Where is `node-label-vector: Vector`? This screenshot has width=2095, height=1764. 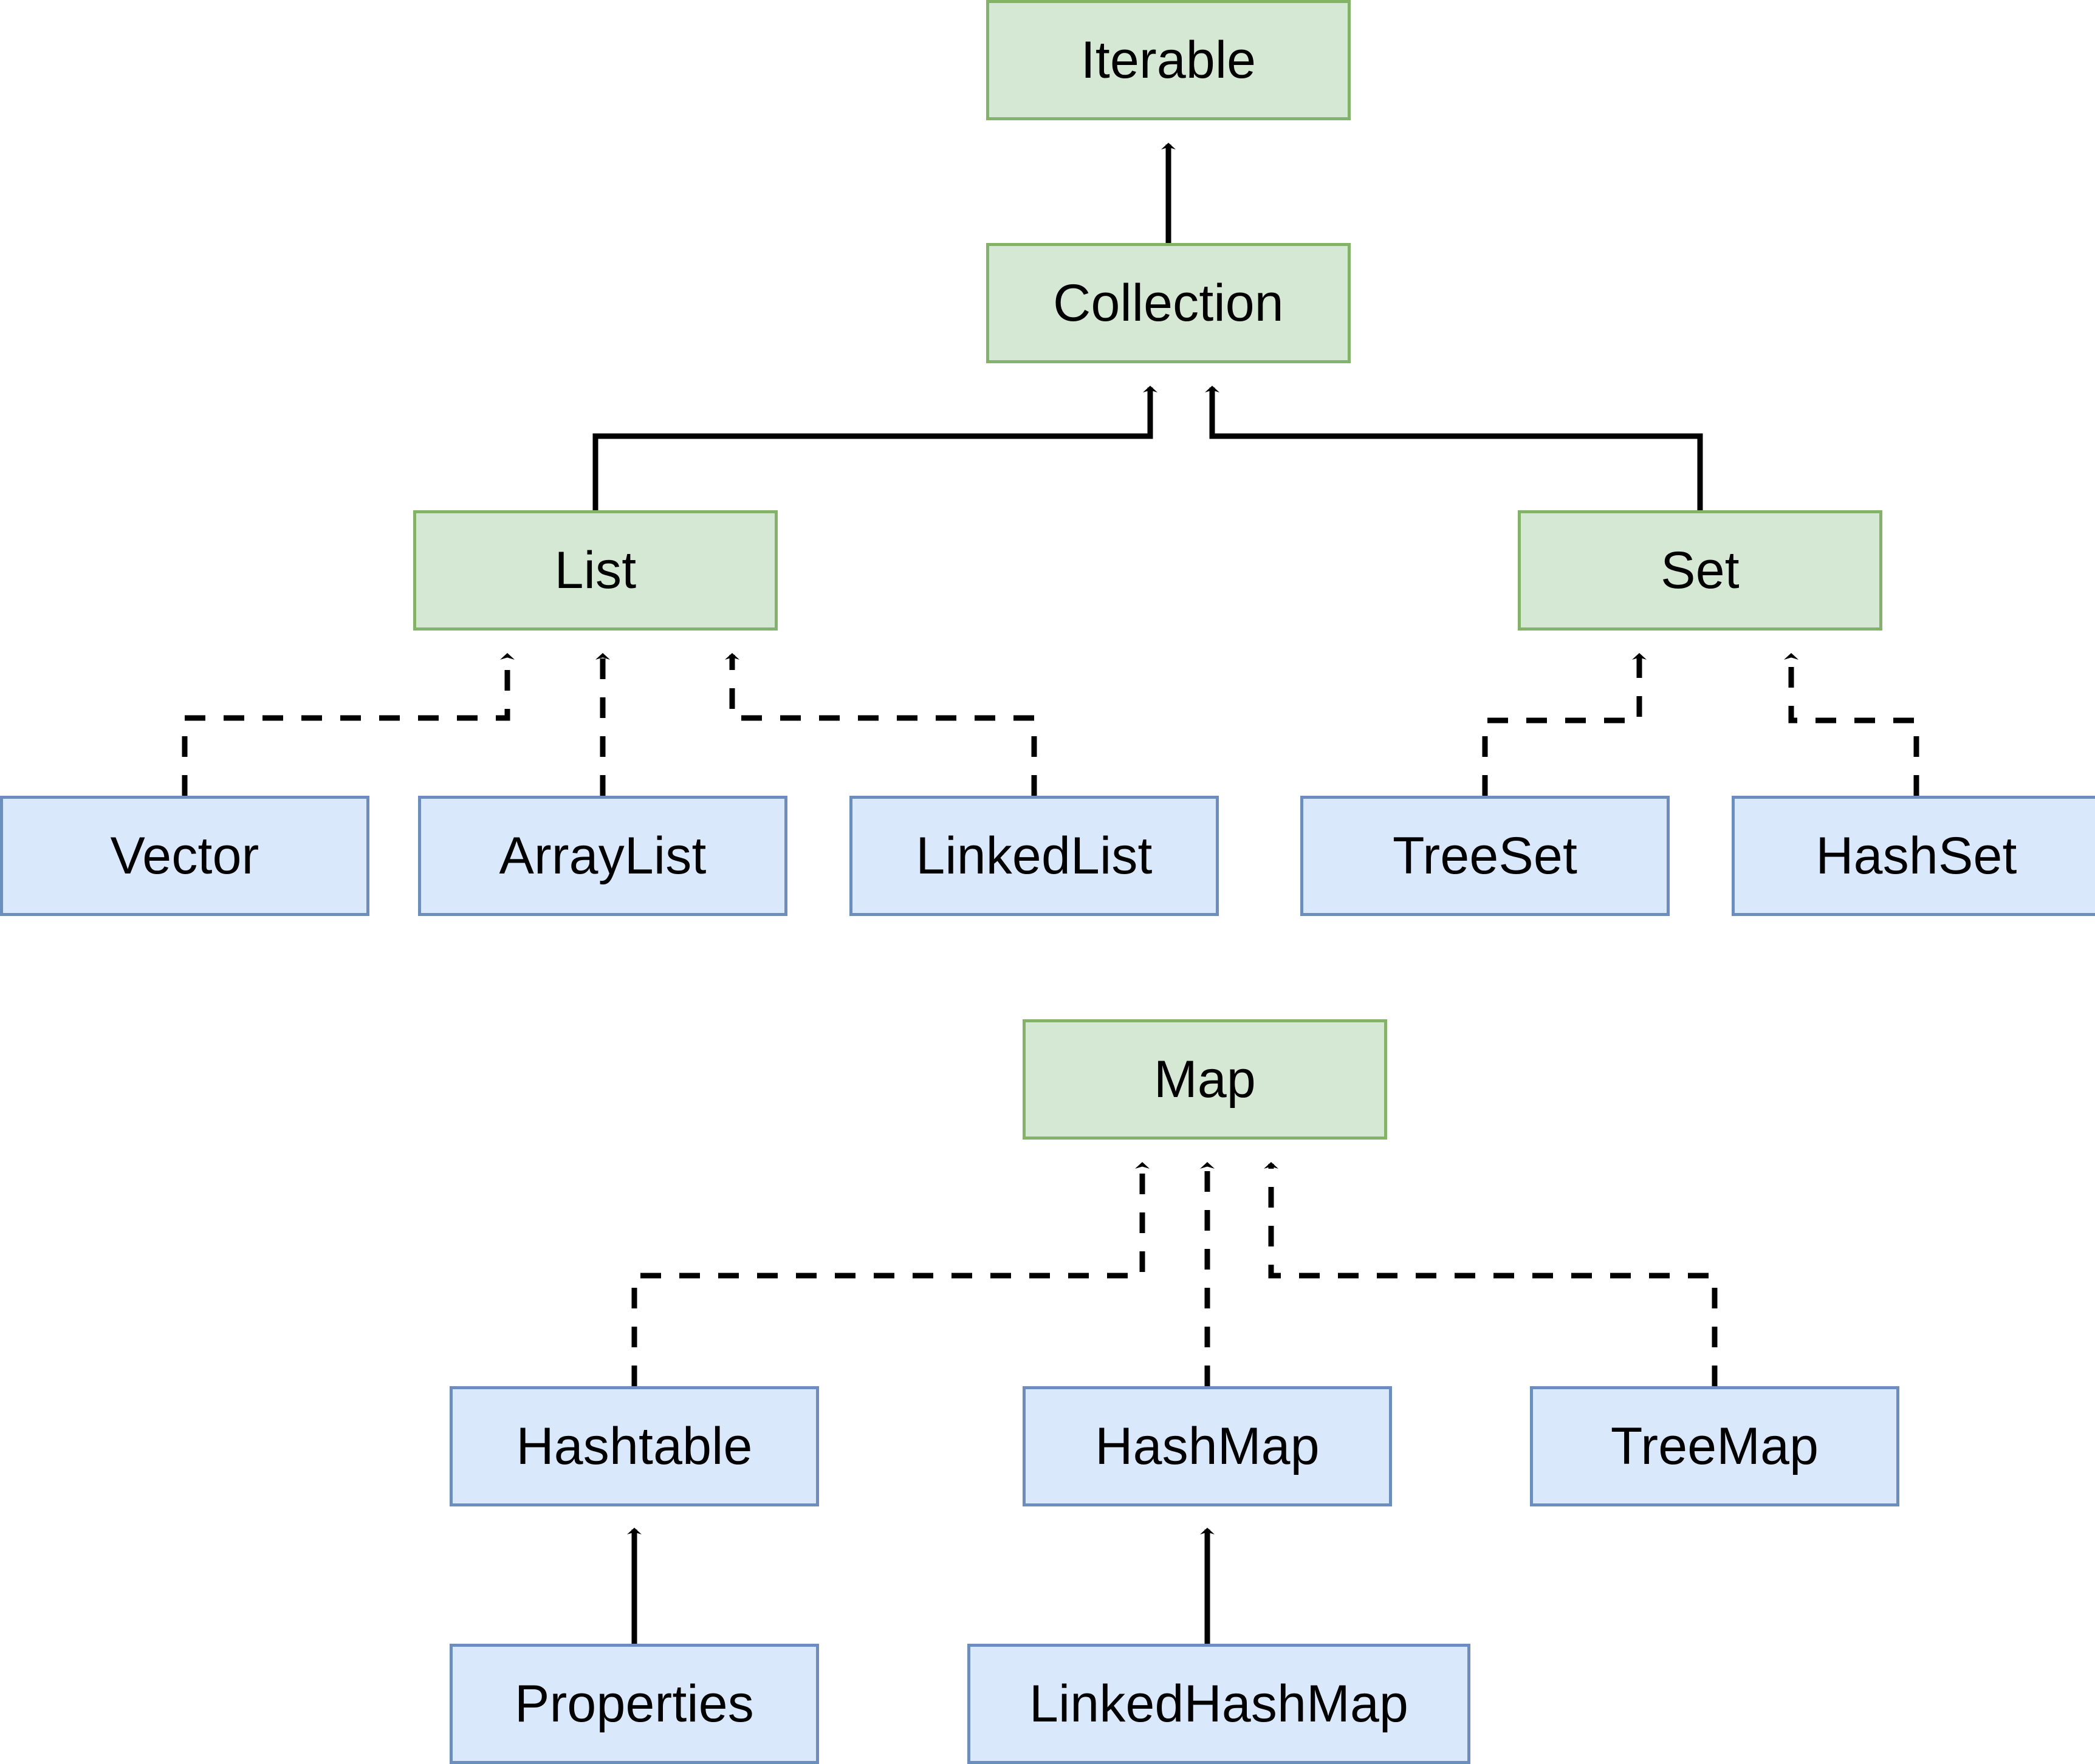
node-label-vector: Vector is located at coordinates (184, 856).